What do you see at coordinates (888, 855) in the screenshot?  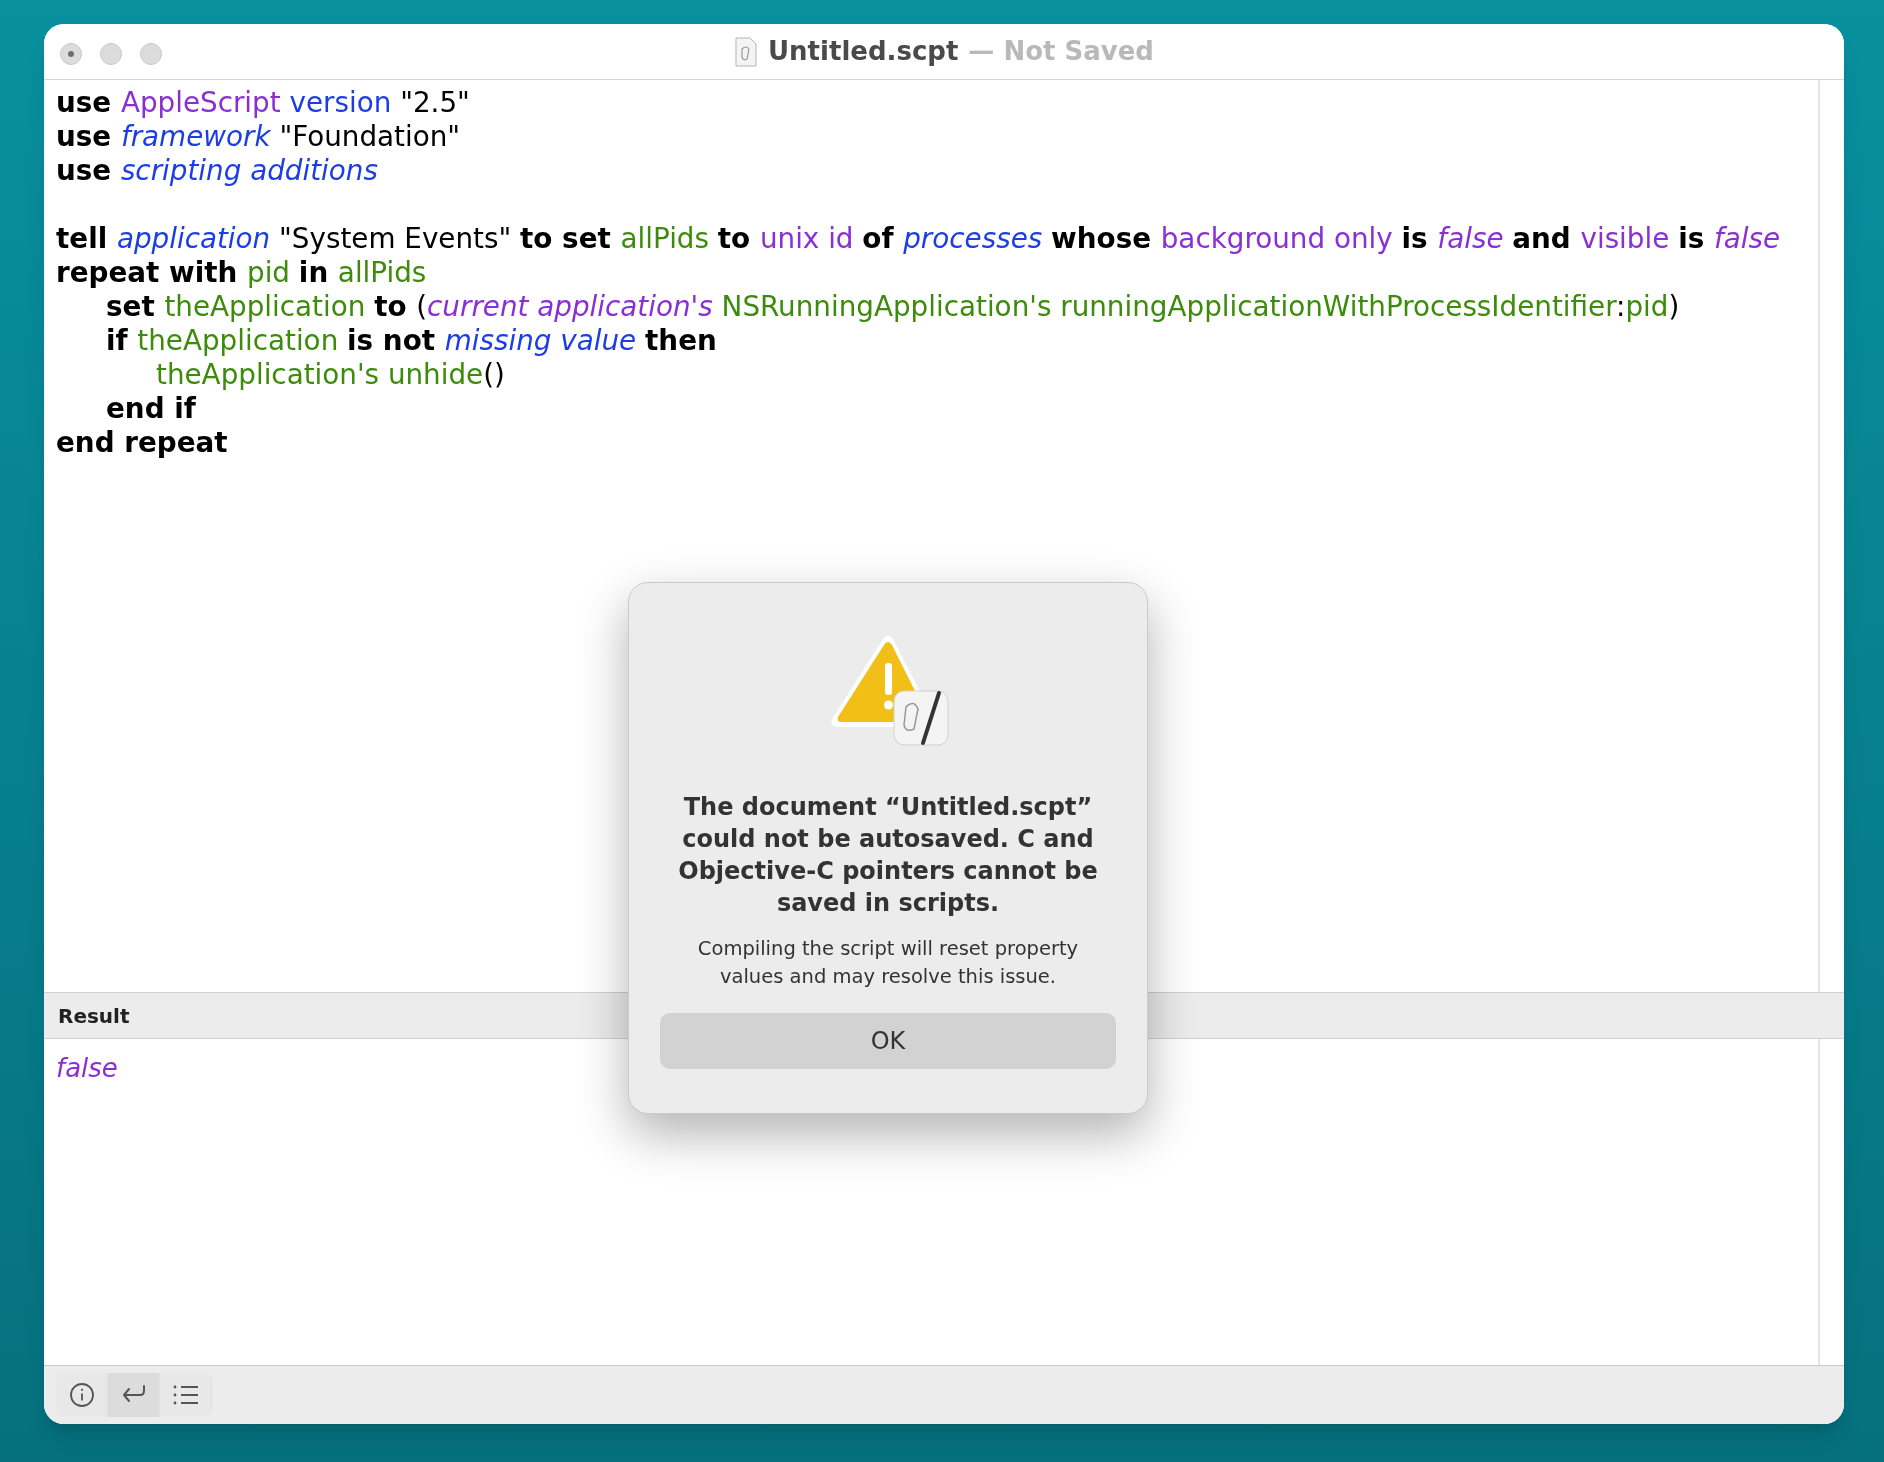 I see `alert-title: The document “Untitled.scpt” could not be autosaved. C and Objective-C pointers cannot be saved in scripts.` at bounding box center [888, 855].